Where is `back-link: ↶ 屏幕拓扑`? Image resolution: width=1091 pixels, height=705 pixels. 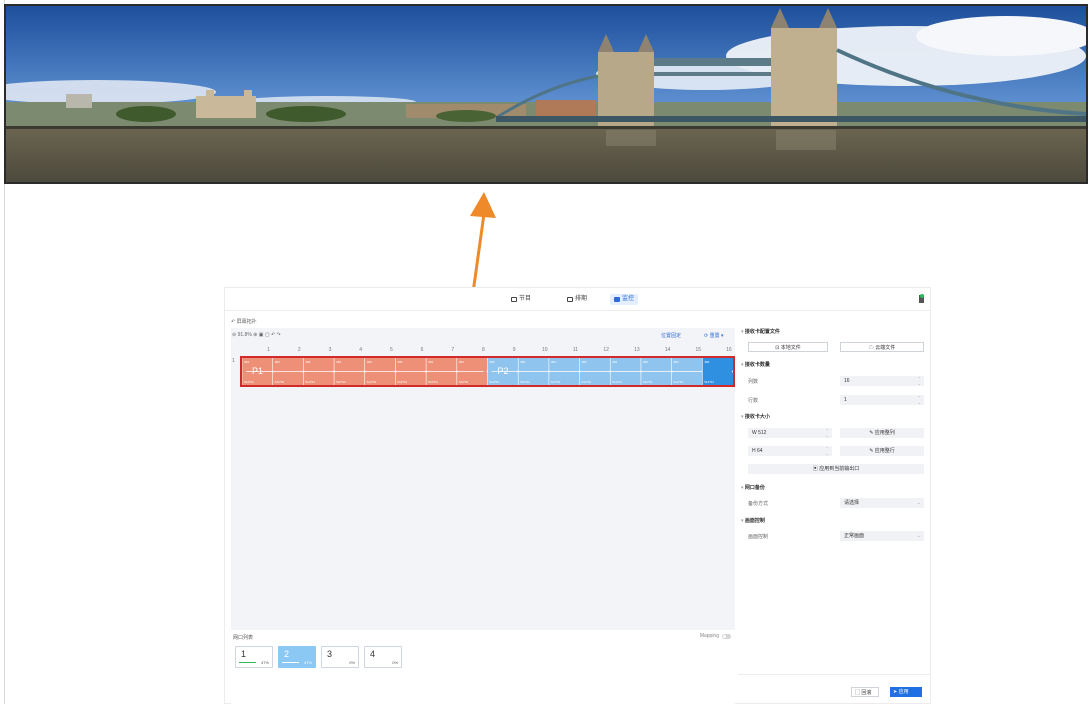
back-link: ↶ 屏幕拓扑 is located at coordinates (244, 321).